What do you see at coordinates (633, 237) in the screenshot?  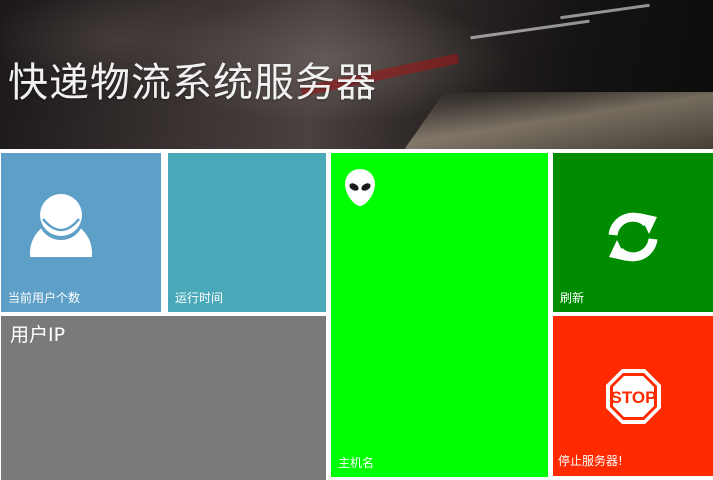 I see `refresh-icon` at bounding box center [633, 237].